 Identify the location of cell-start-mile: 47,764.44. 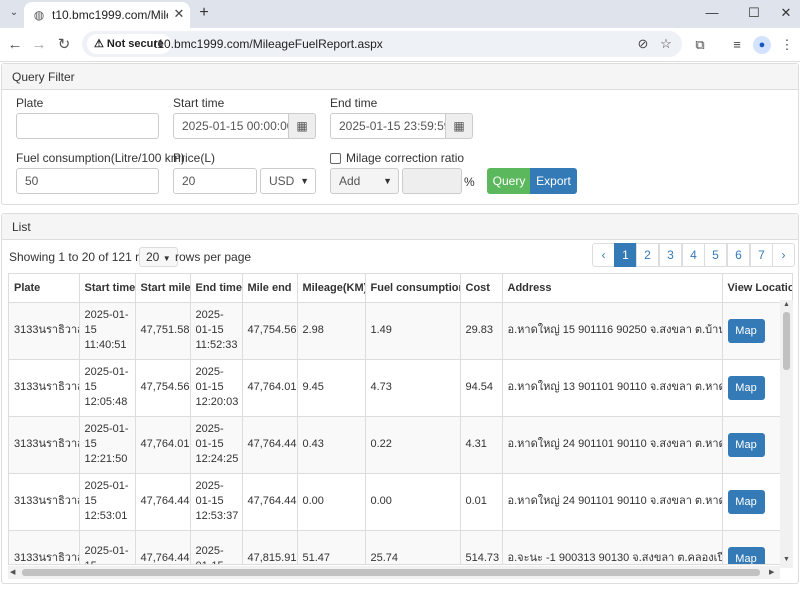
(163, 547).